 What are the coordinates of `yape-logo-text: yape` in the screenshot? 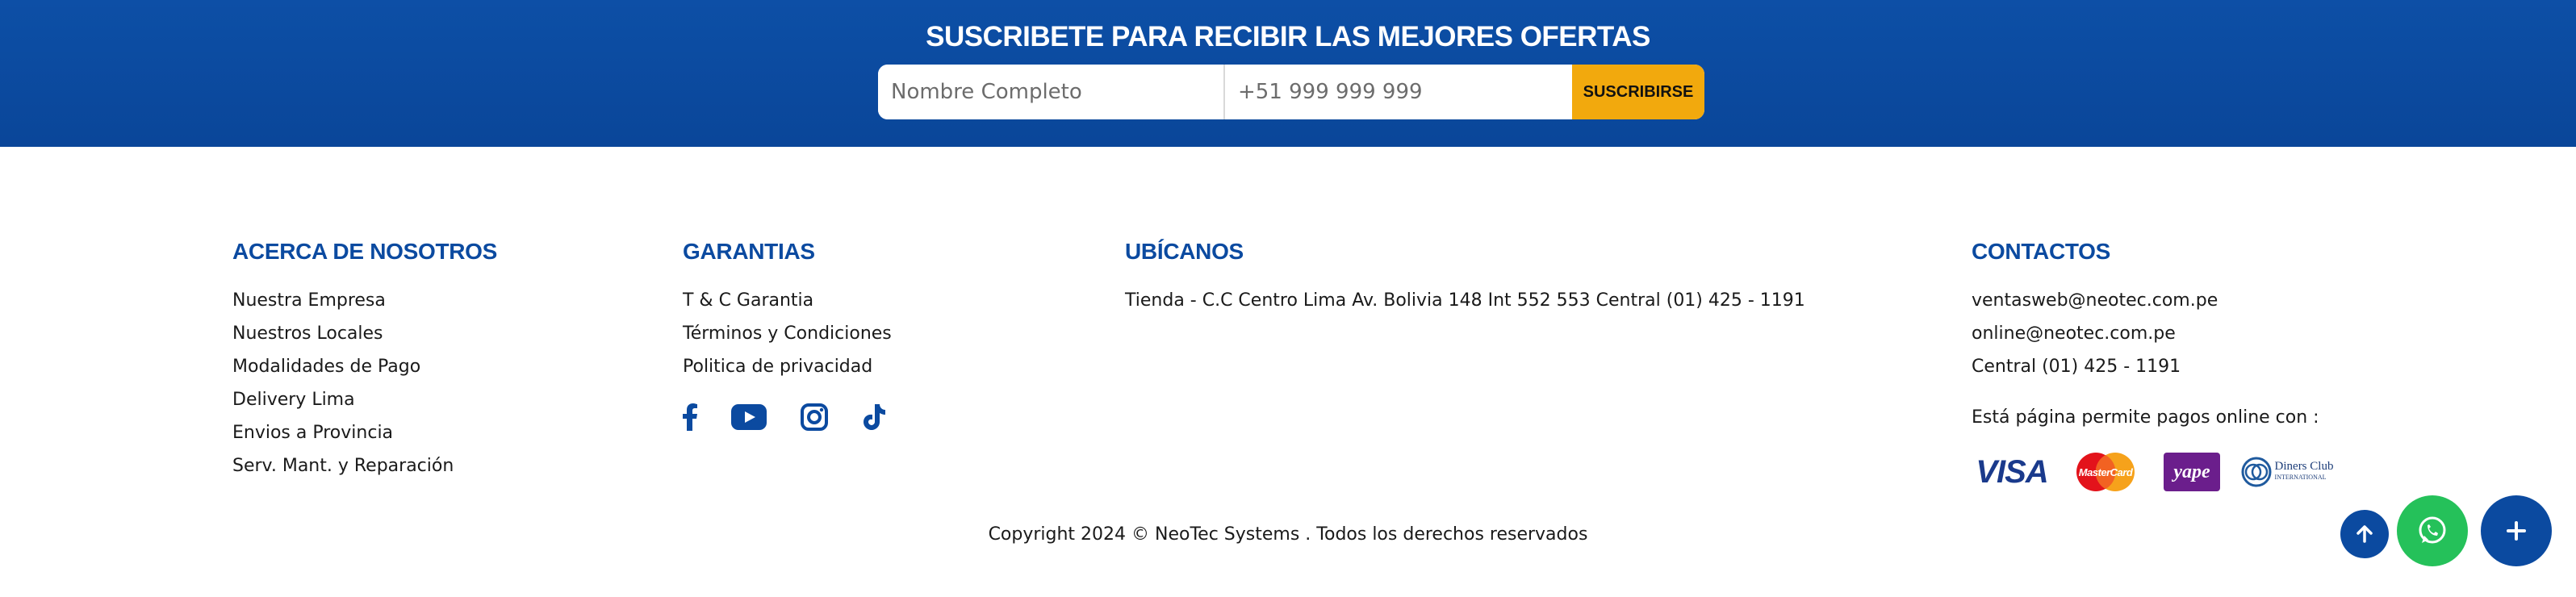 It's located at (2191, 471).